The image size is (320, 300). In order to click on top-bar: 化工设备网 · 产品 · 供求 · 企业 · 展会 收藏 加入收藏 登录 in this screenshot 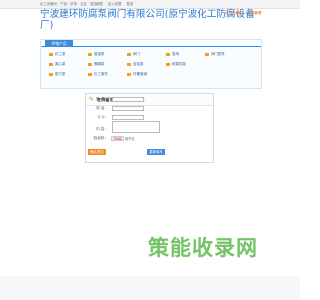, I will do `click(150, 4)`.